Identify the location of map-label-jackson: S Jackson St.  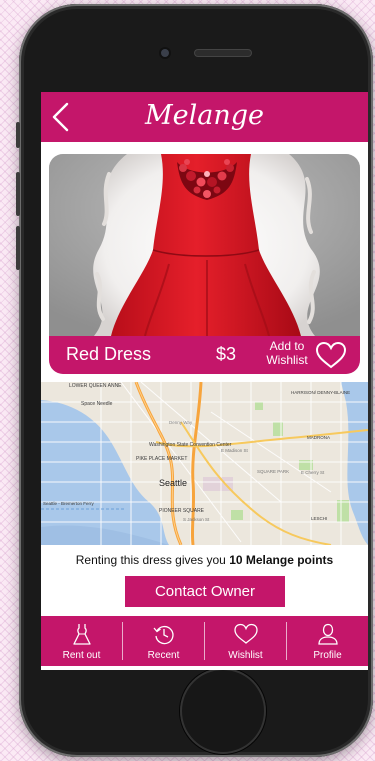
(196, 519).